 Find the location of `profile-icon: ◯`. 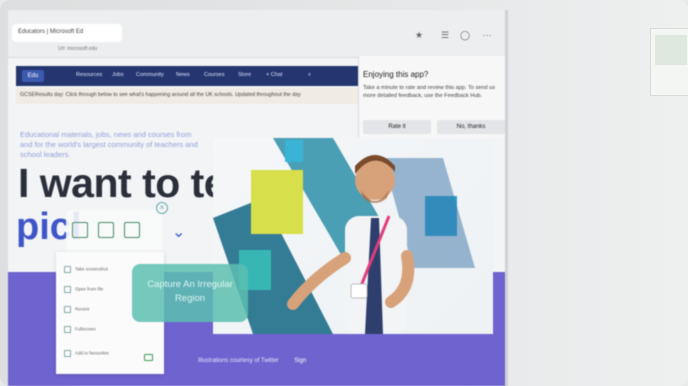

profile-icon: ◯ is located at coordinates (465, 35).